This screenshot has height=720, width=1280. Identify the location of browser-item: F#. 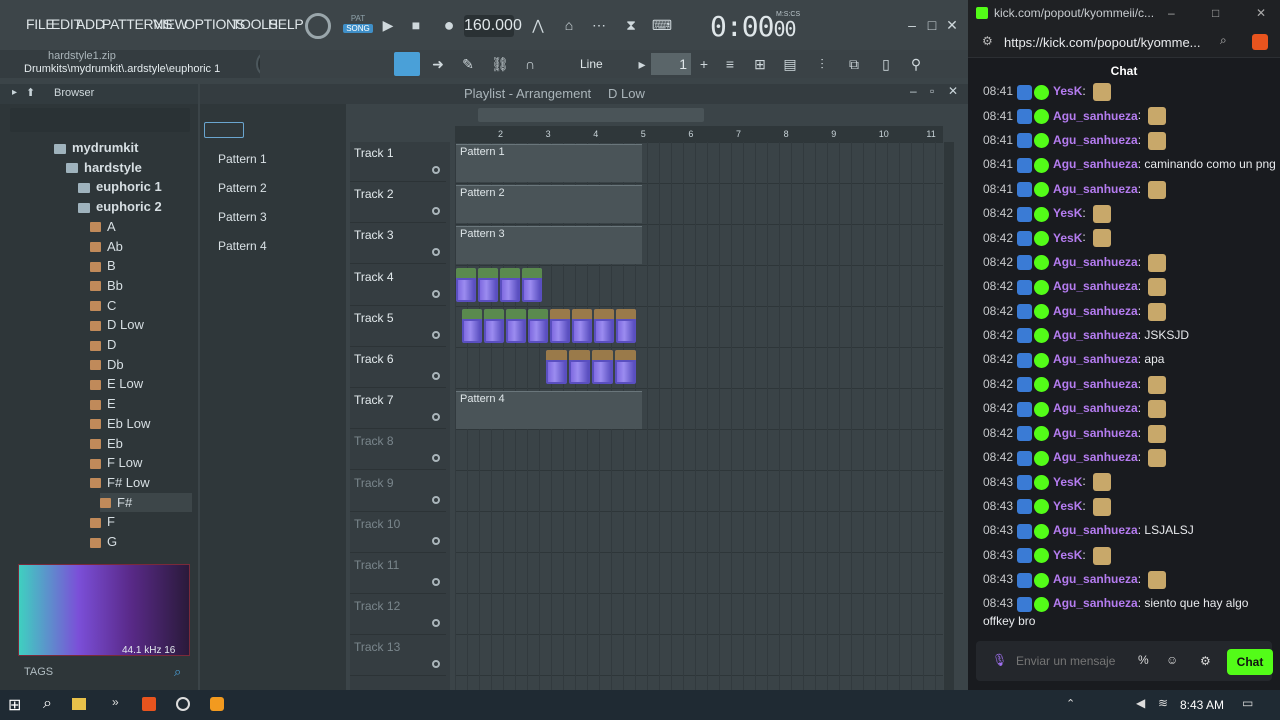
(146, 502).